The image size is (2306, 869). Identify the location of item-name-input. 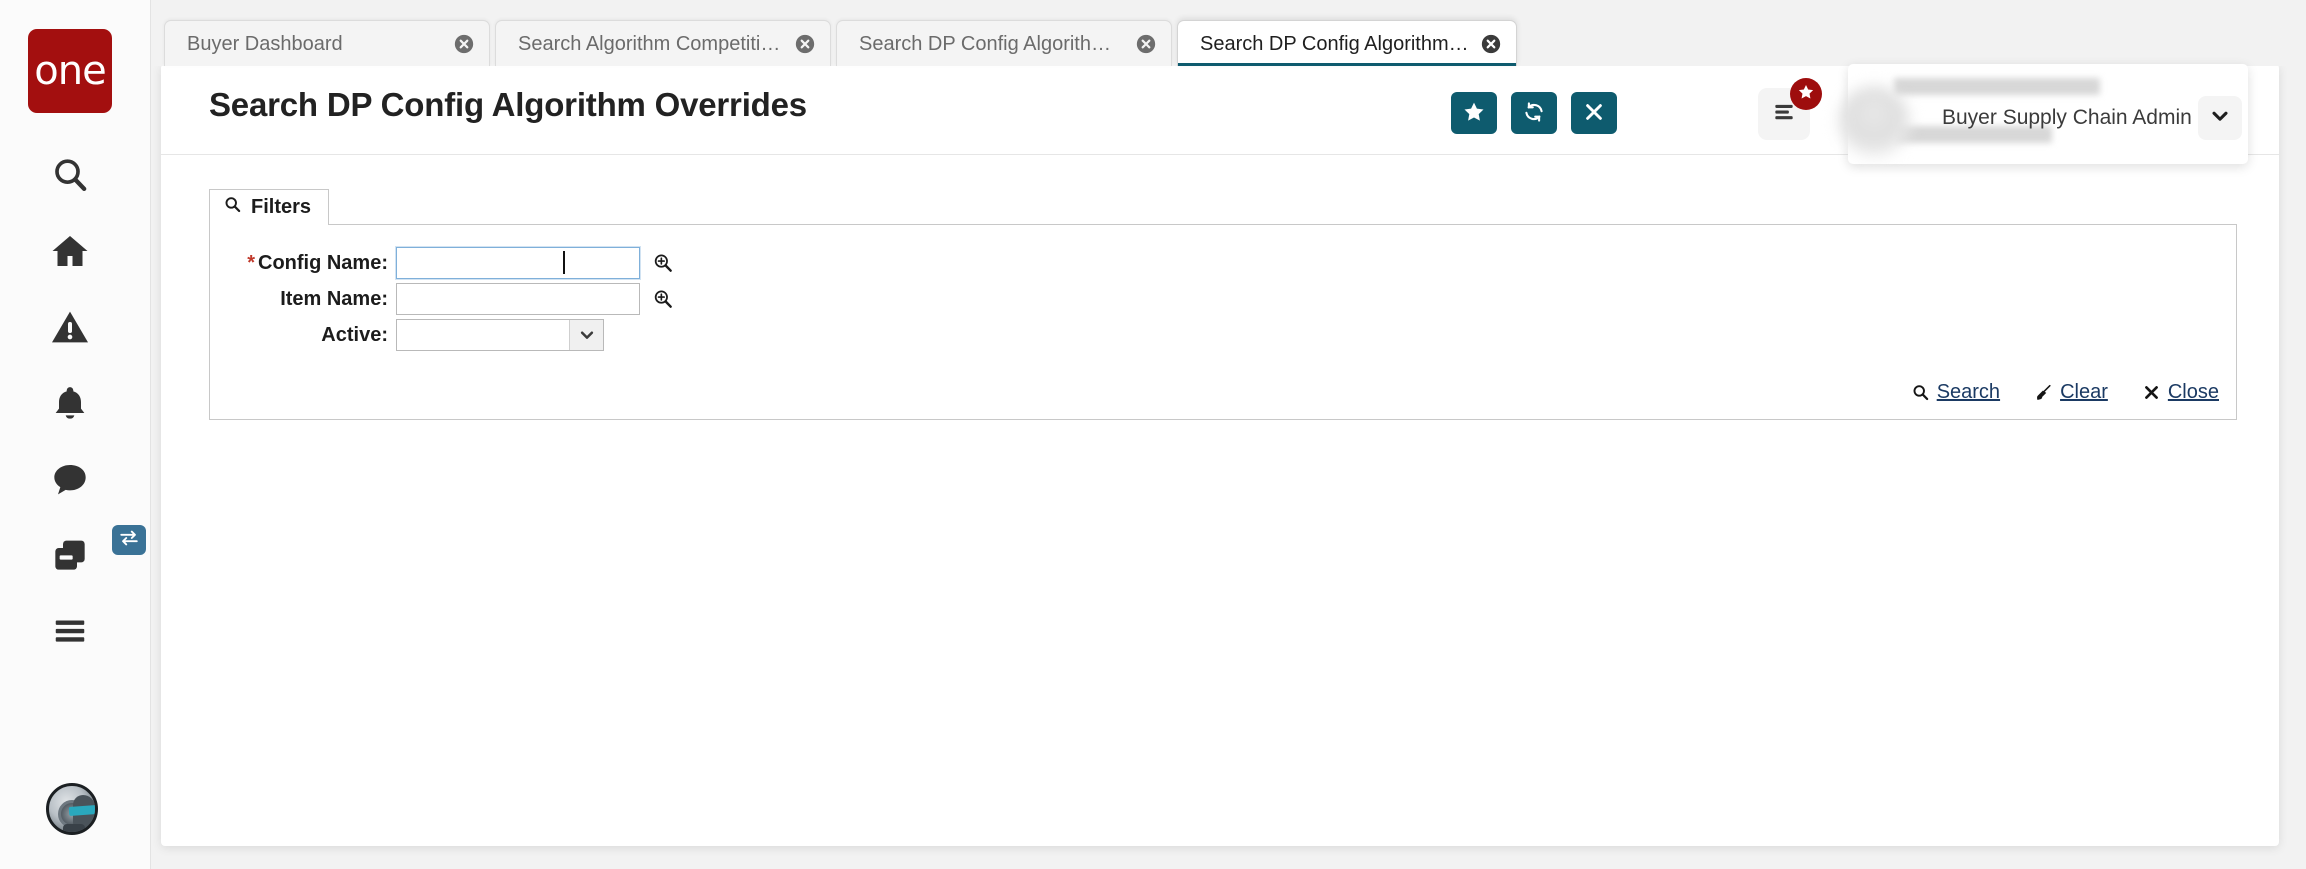
(518, 299).